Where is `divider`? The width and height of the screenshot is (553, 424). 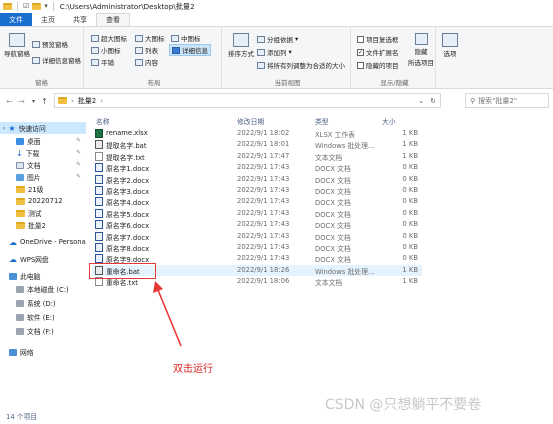 divider is located at coordinates (17, 6).